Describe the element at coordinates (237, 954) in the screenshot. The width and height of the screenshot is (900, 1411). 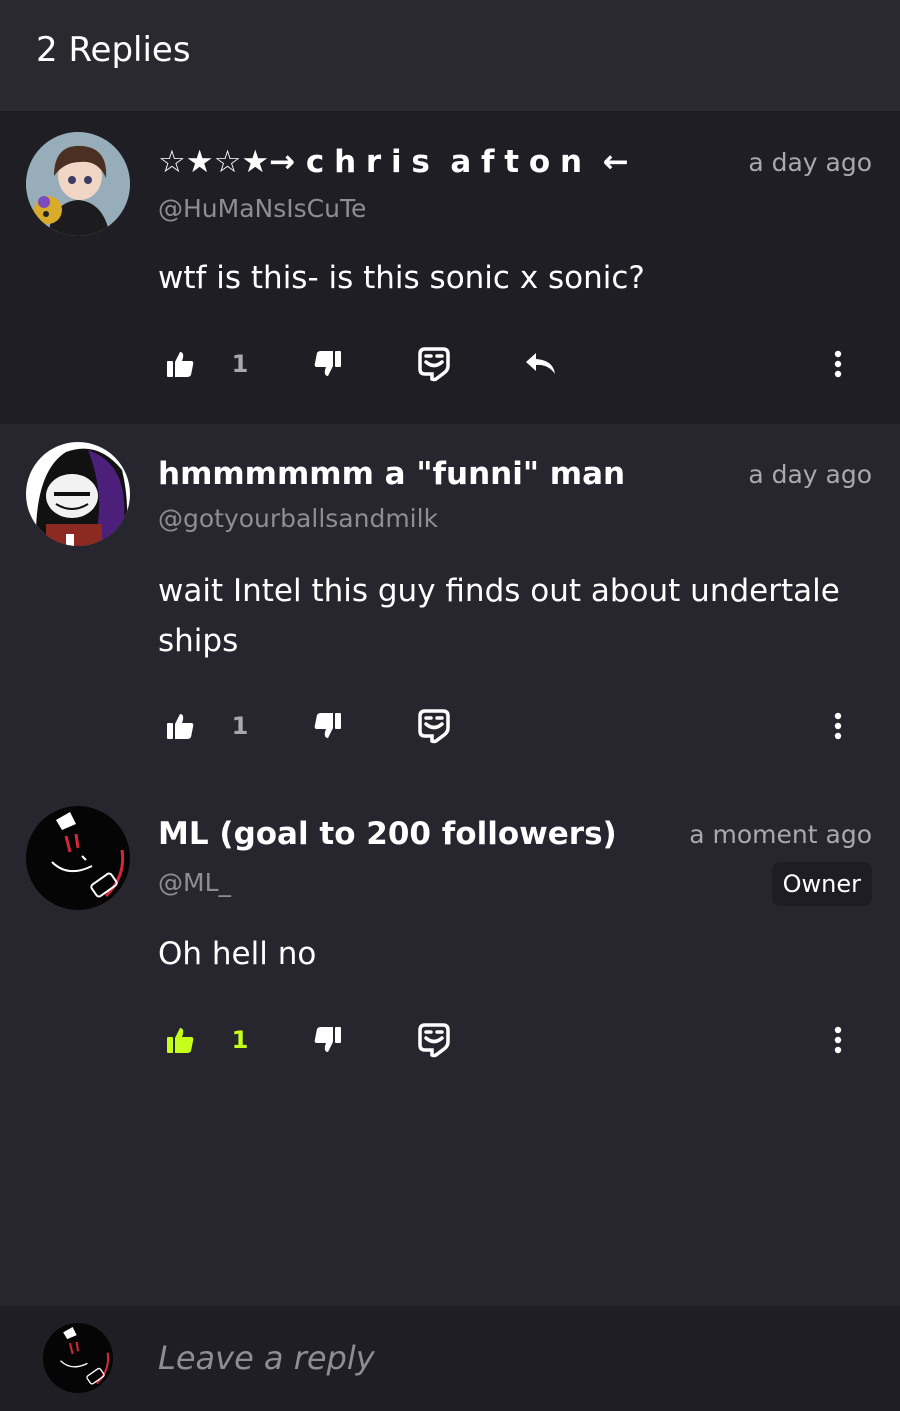
I see `comment-text: Oh hell no` at that location.